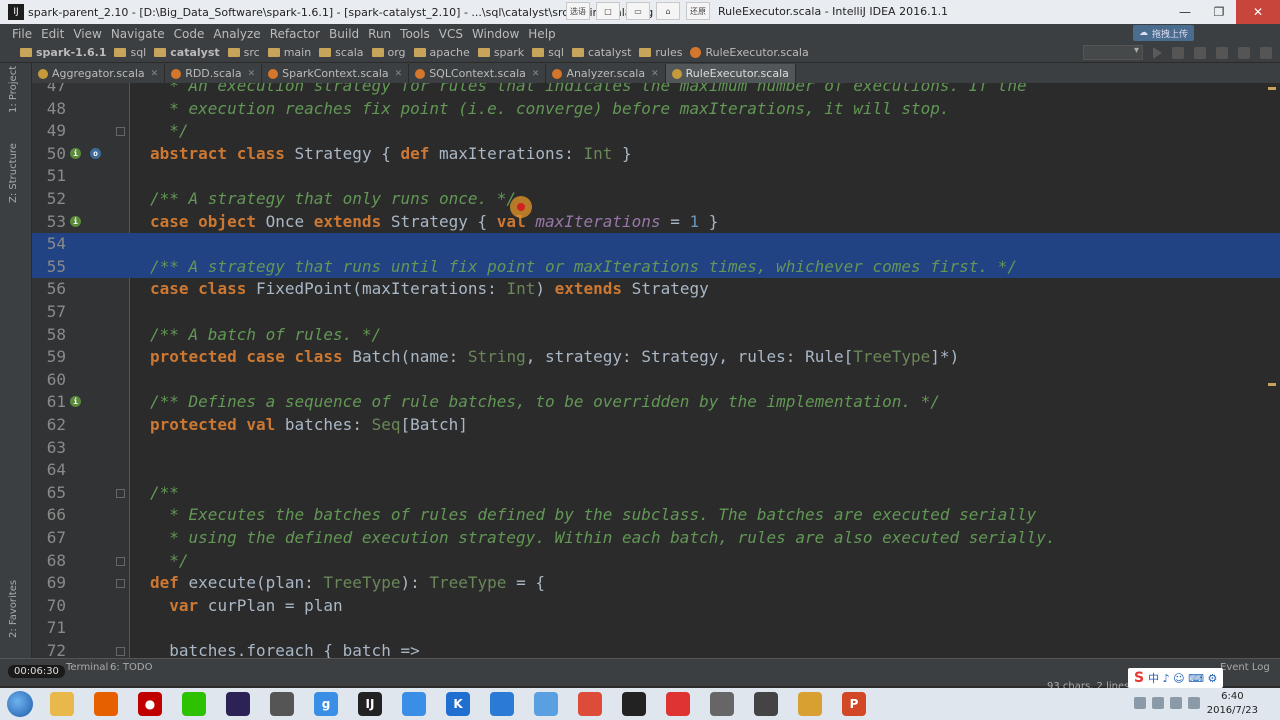  I want to click on menu-analyze: Analyze, so click(236, 34).